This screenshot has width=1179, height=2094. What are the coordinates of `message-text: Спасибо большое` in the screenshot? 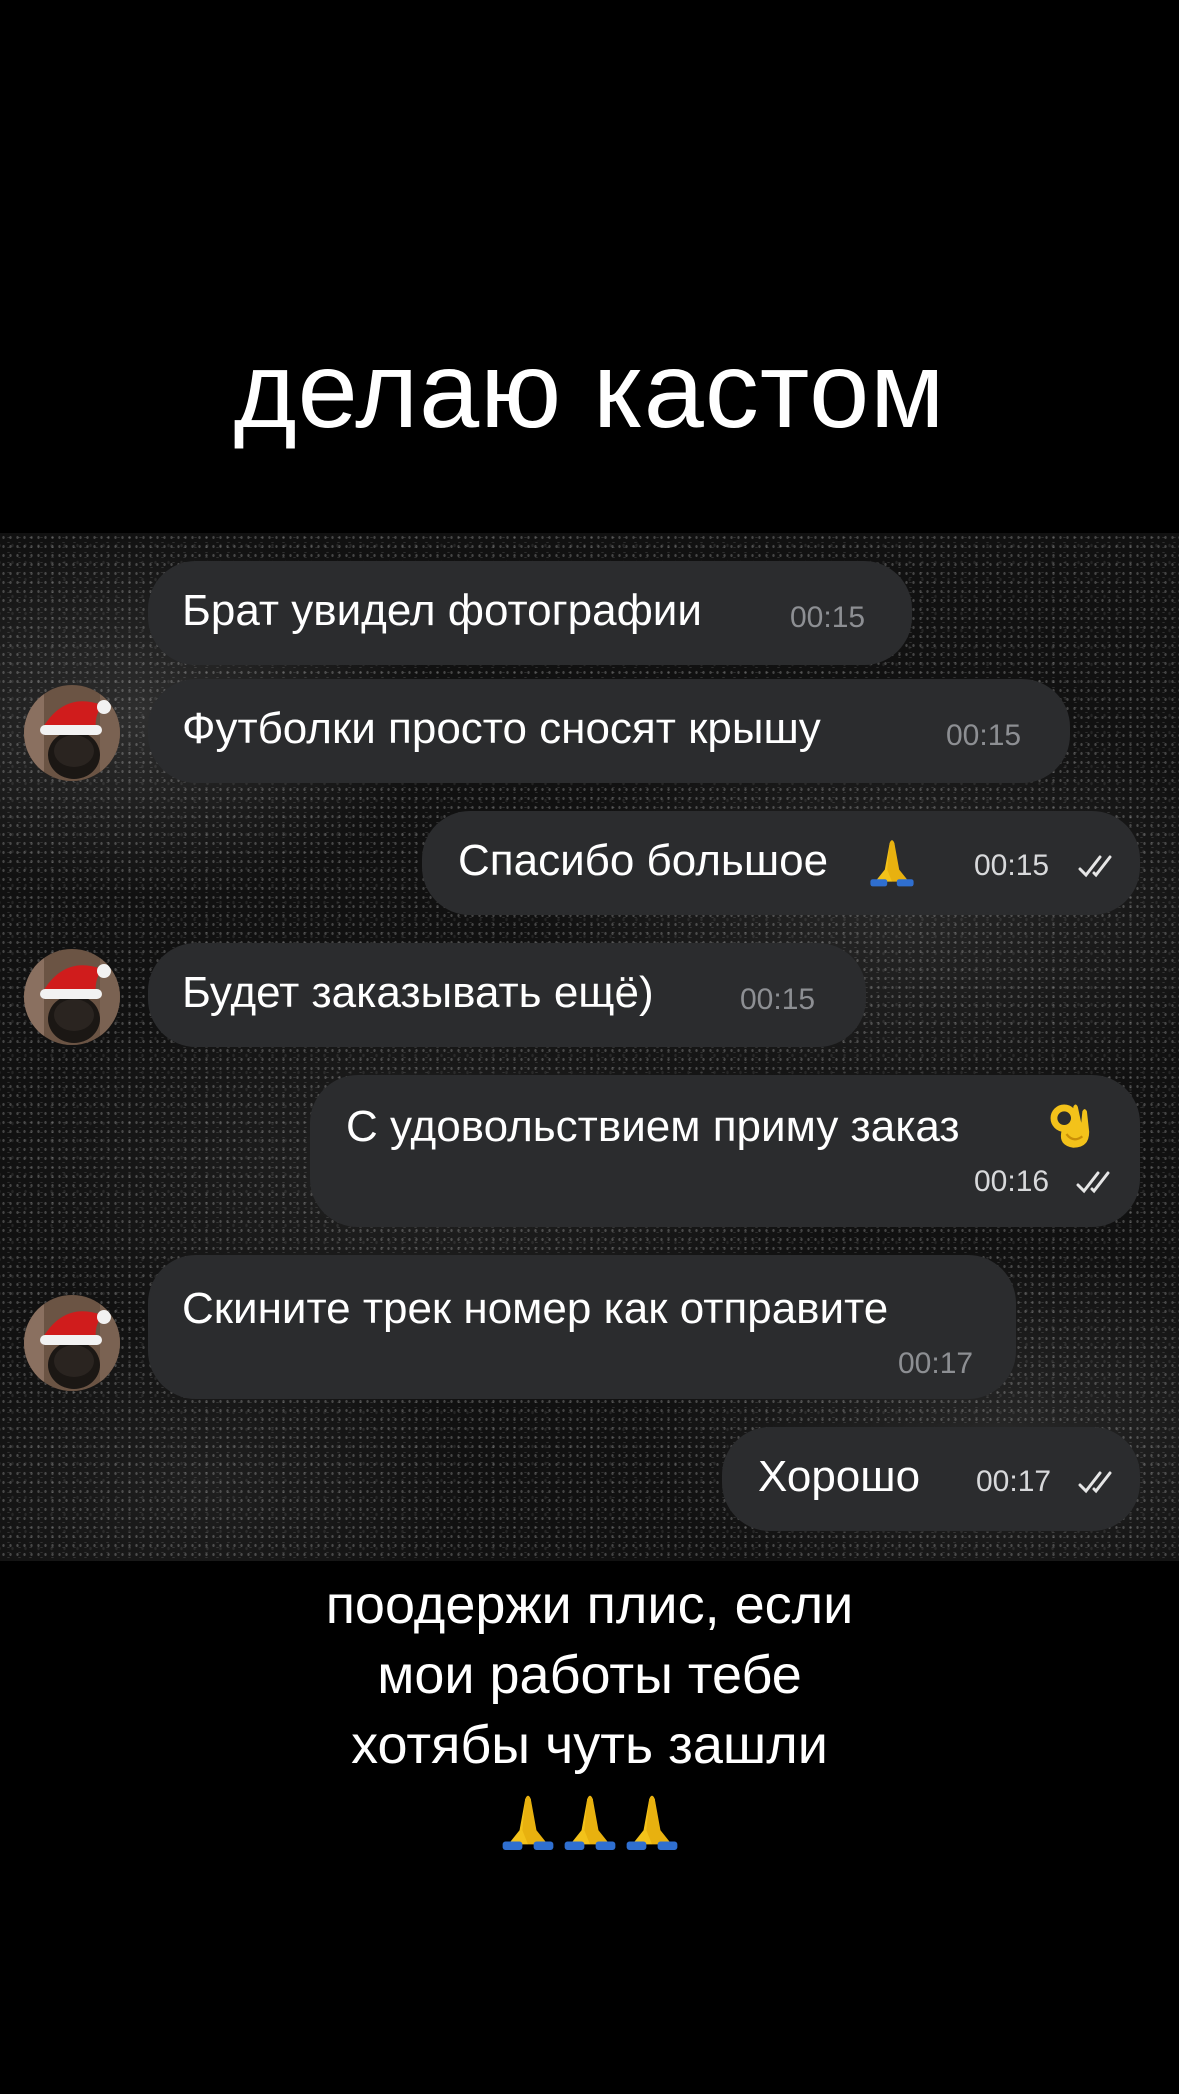 It's located at (643, 860).